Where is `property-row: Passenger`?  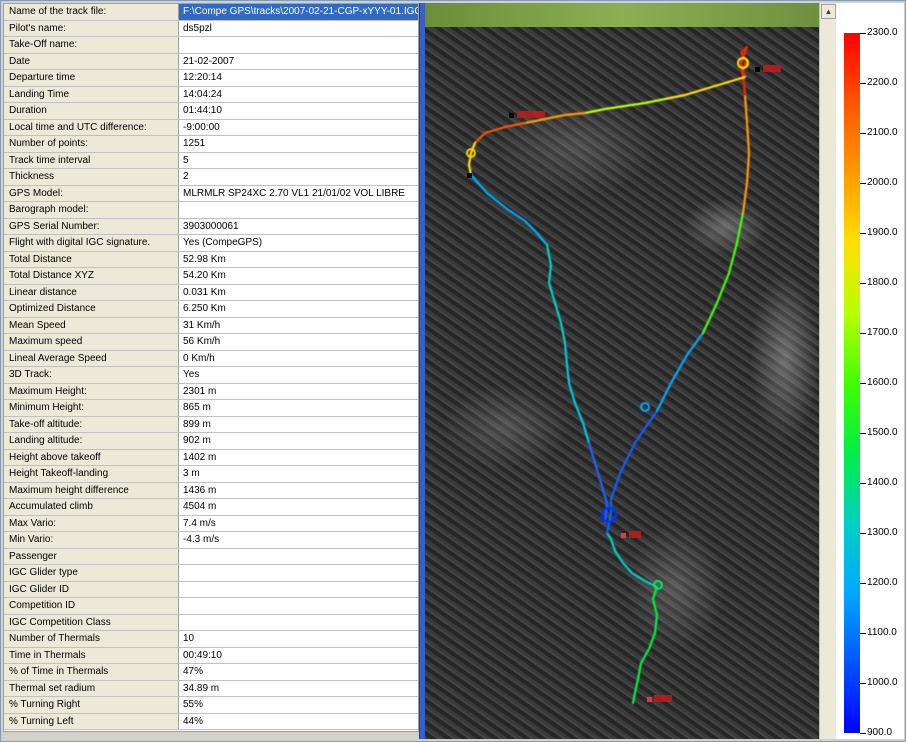 property-row: Passenger is located at coordinates (211, 556).